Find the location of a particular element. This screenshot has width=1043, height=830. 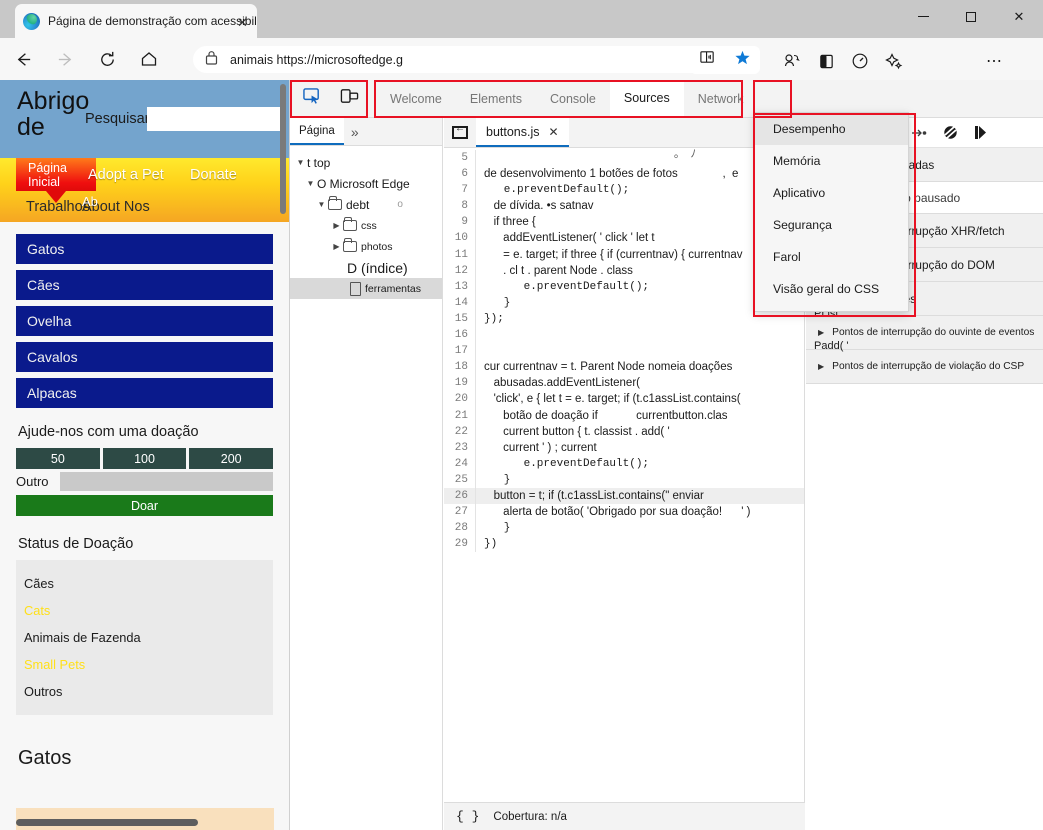

navigator-tab-page: Página is located at coordinates (317, 131).